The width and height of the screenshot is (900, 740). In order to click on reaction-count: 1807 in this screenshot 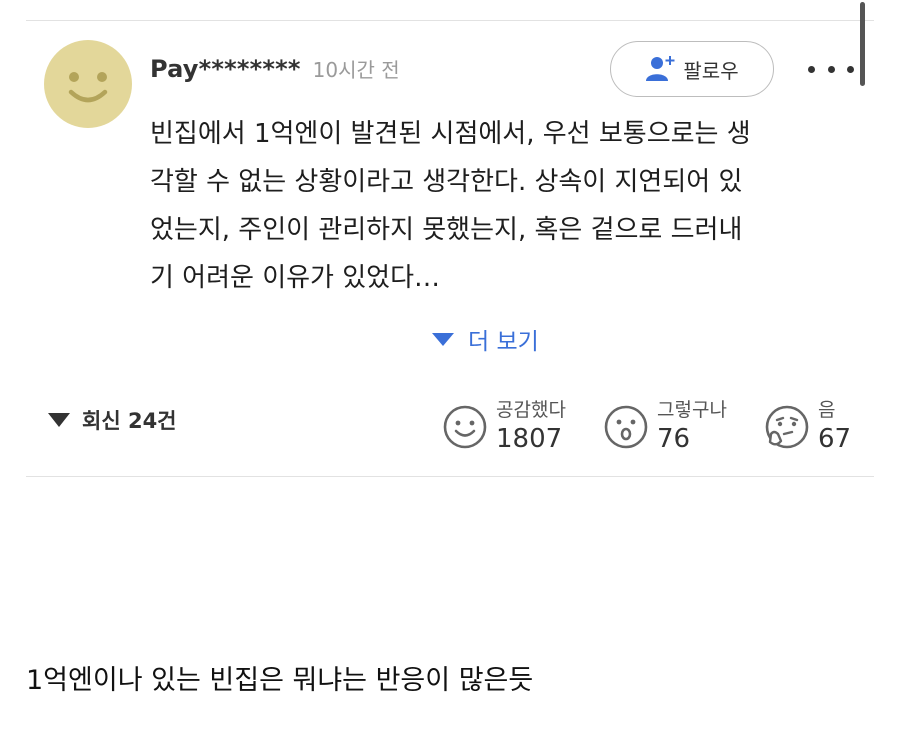, I will do `click(529, 439)`.